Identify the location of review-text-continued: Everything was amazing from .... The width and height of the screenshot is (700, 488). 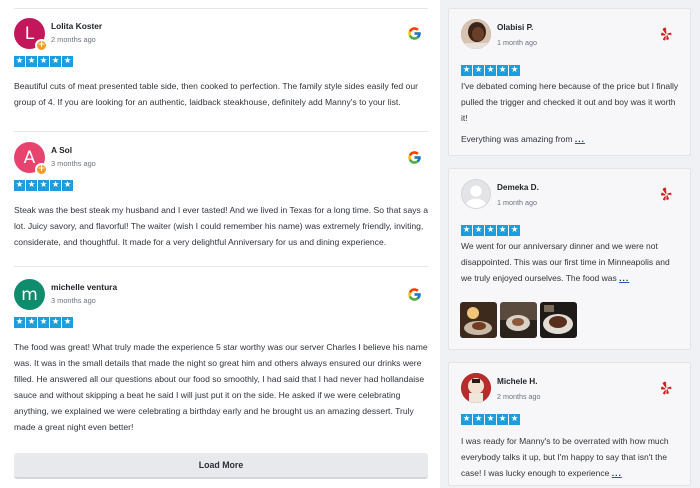
(571, 139).